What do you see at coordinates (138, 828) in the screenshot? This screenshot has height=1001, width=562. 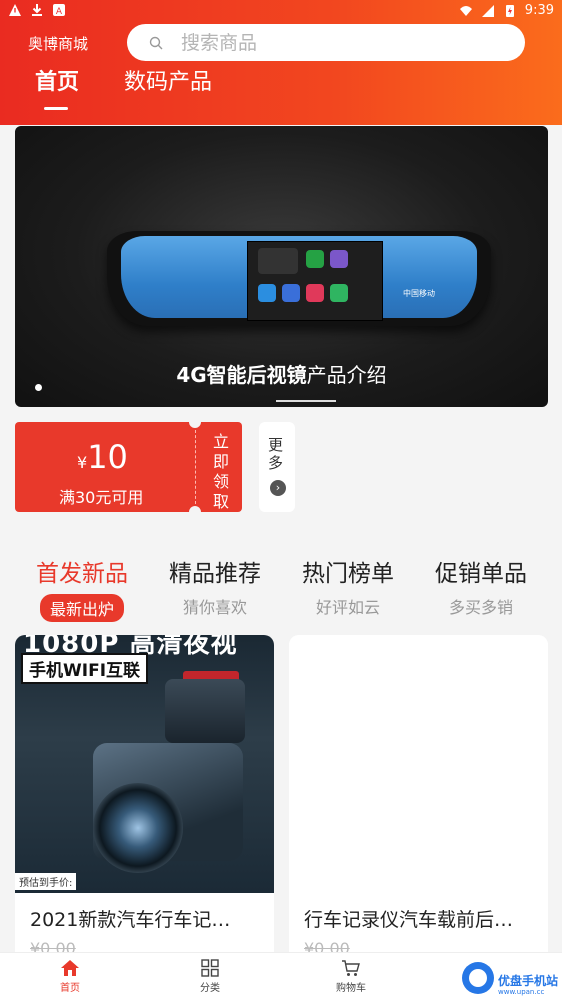 I see `camera-lens` at bounding box center [138, 828].